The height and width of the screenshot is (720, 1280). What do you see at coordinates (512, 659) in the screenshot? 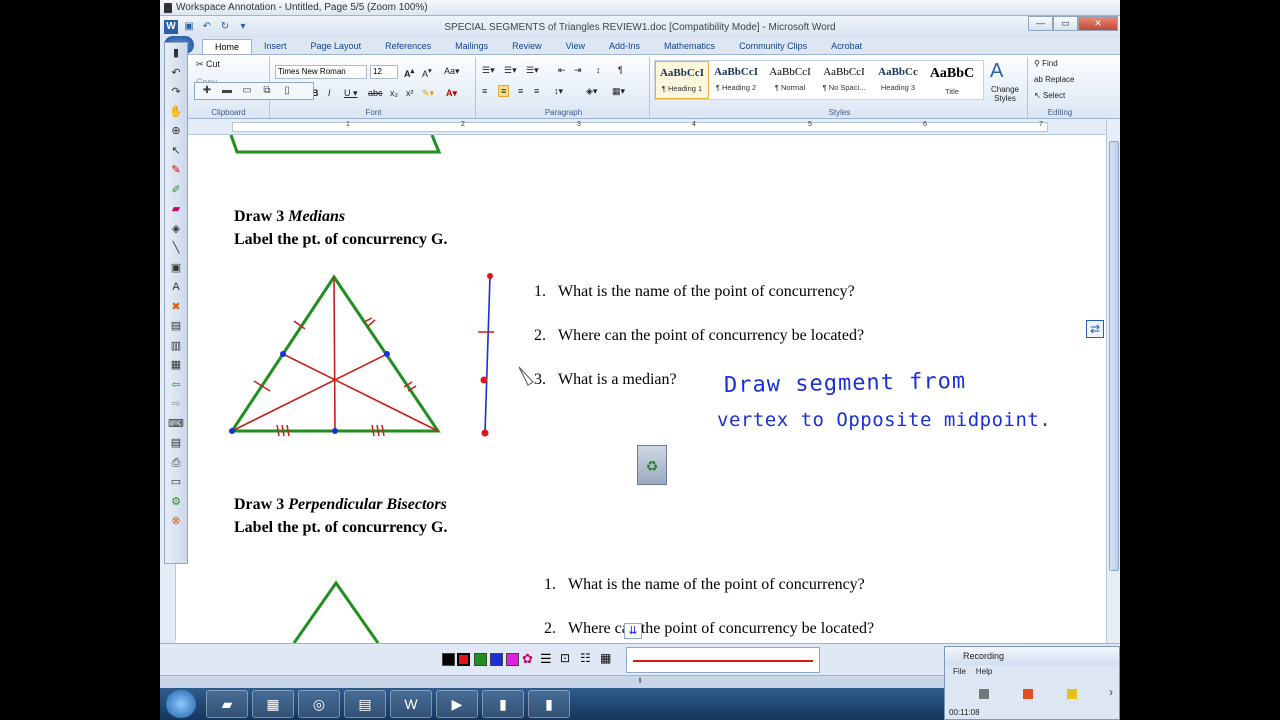
I see `color-swatch-magenta` at bounding box center [512, 659].